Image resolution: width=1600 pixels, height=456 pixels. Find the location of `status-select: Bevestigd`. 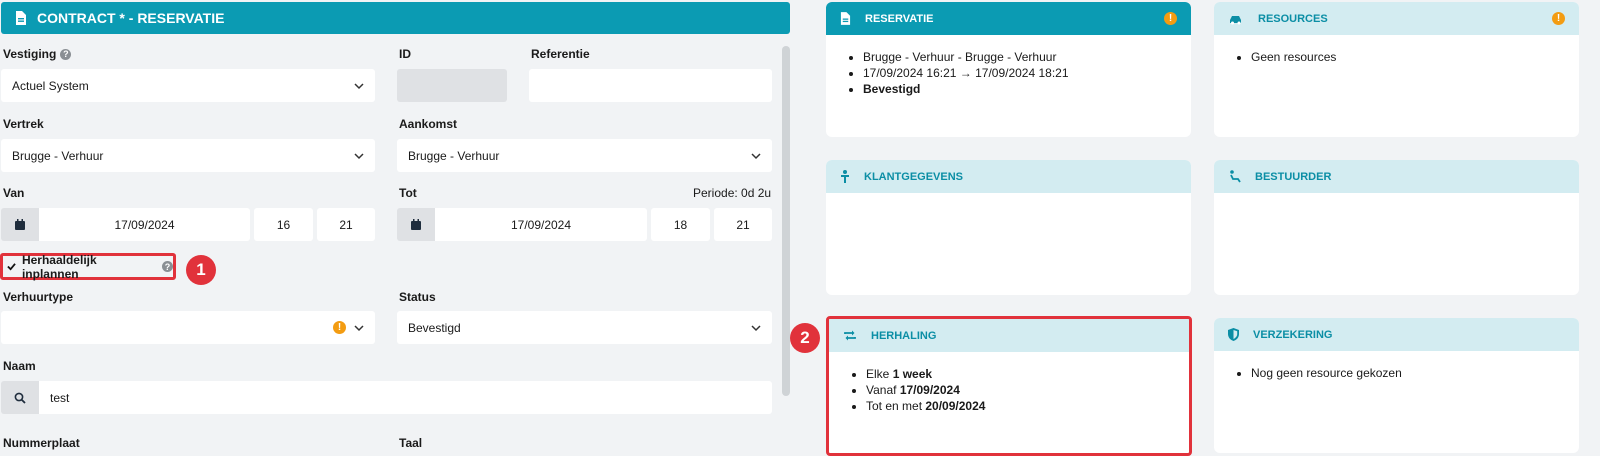

status-select: Bevestigd is located at coordinates (584, 327).